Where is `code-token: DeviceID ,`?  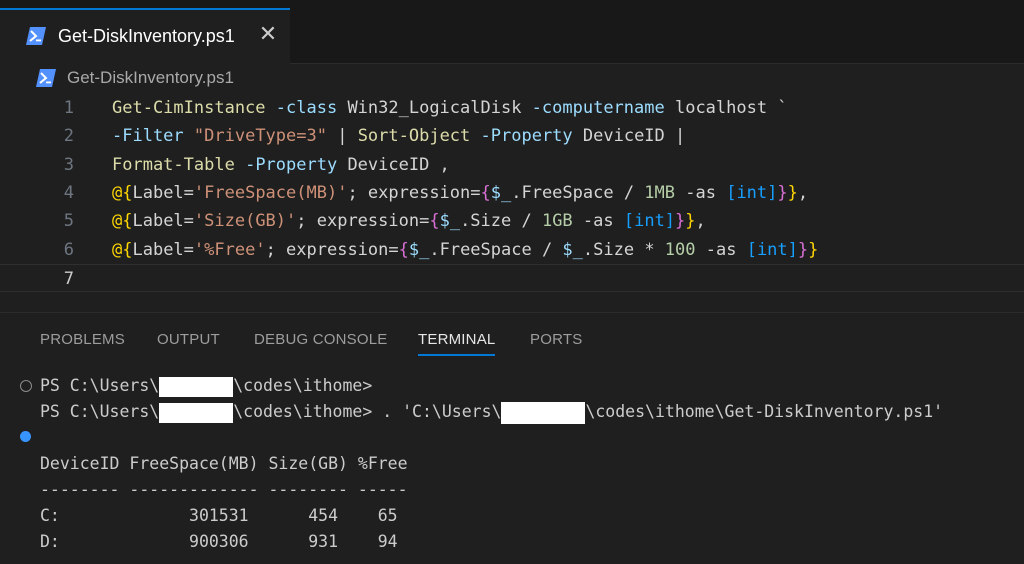
code-token: DeviceID , is located at coordinates (393, 164).